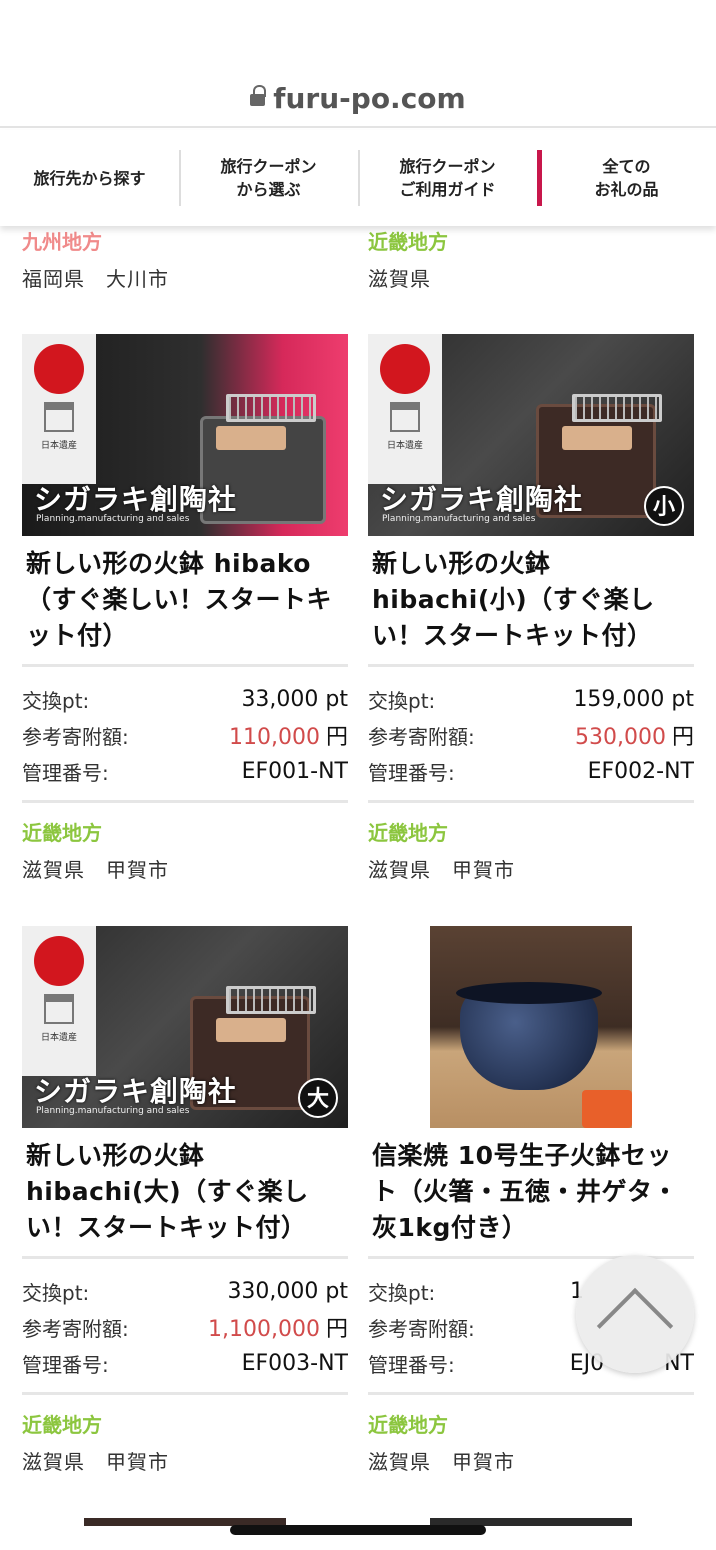  Describe the element at coordinates (185, 737) in the screenshot. I see `donation-row: 参考寄附額: 110,000 円` at that location.